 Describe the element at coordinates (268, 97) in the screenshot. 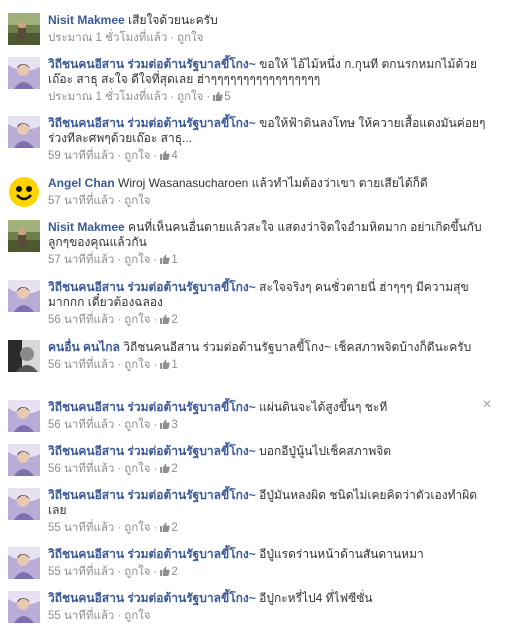

I see `comment-meta: ประมาณ 1 ชั่วโมงที่แล้ว · ถูกใจ · 5` at that location.